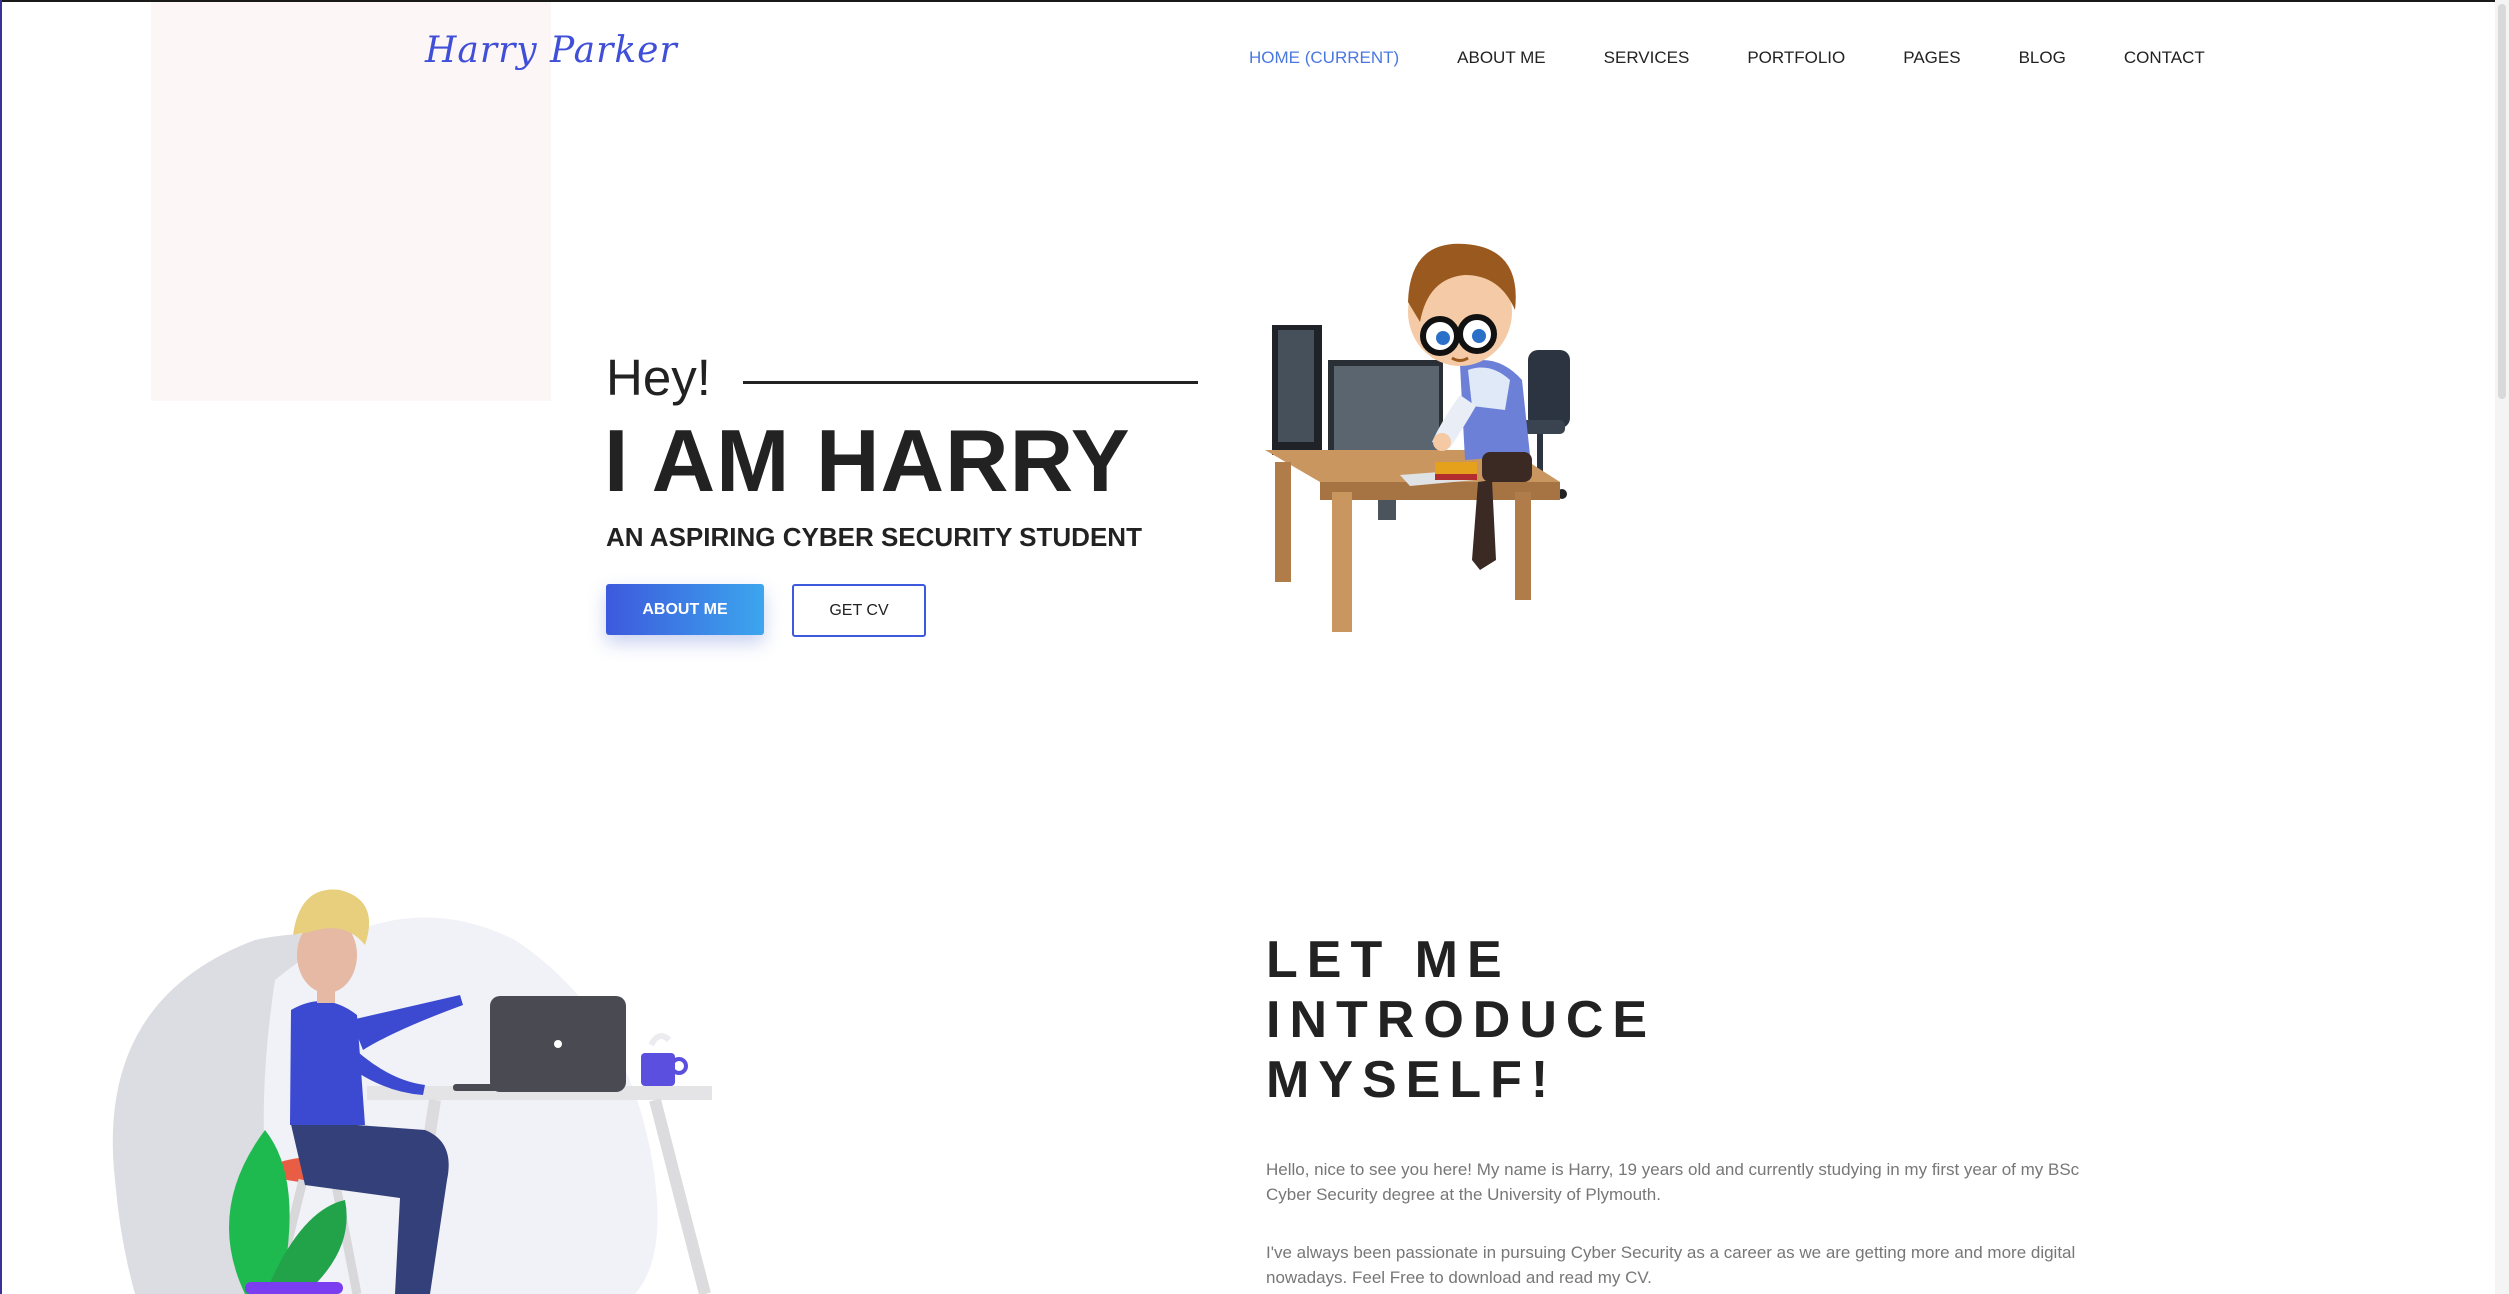  I want to click on developer-at-desk-illustration-icon, so click(1417, 437).